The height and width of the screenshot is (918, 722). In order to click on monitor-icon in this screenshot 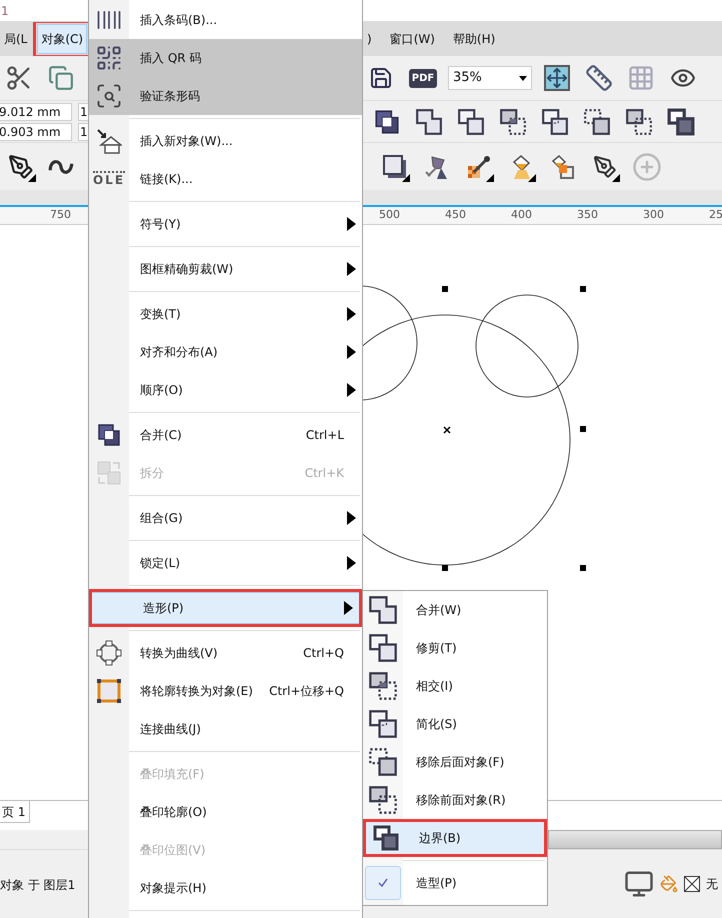, I will do `click(639, 884)`.